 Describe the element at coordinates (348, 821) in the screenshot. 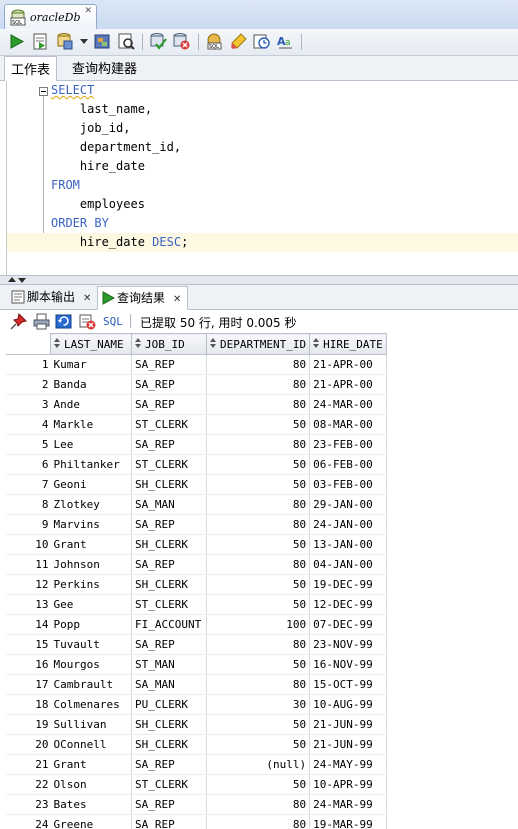

I see `cell-hire-date: 19-MAR-99` at that location.